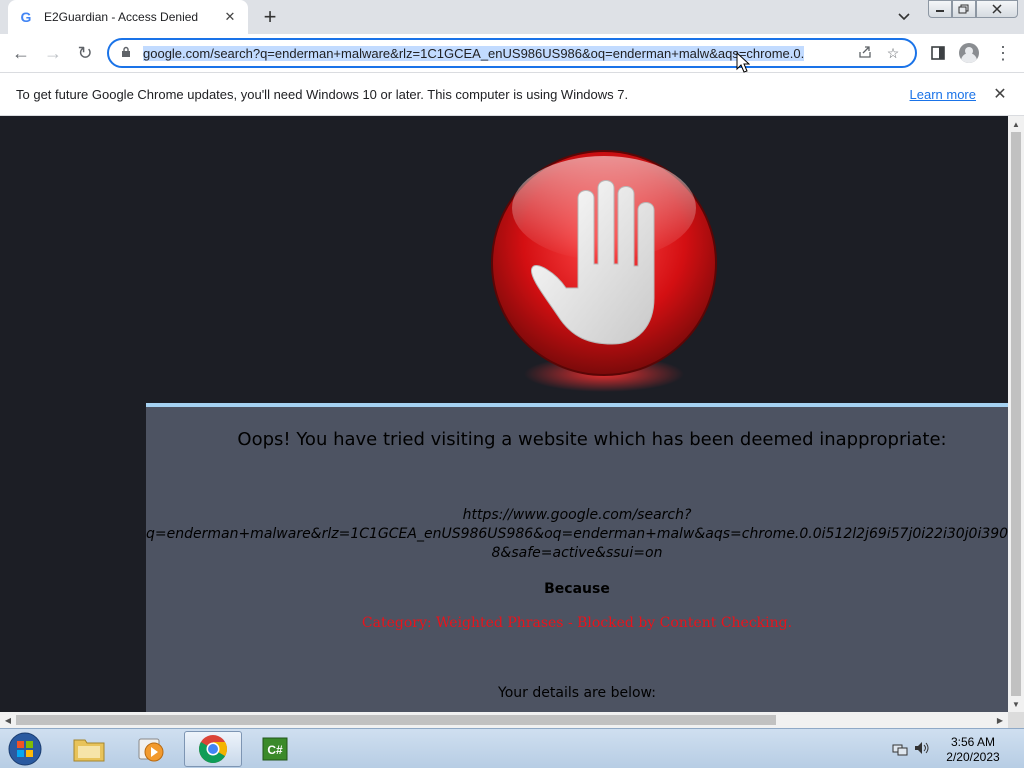 This screenshot has height=768, width=1024. I want to click on mouse-cursor-icon, so click(743, 62).